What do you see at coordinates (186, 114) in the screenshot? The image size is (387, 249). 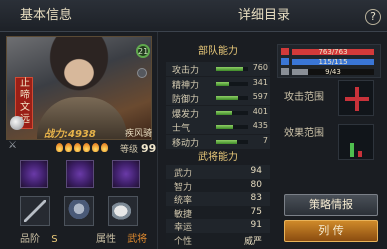 I see `stat-label: 爆发力` at bounding box center [186, 114].